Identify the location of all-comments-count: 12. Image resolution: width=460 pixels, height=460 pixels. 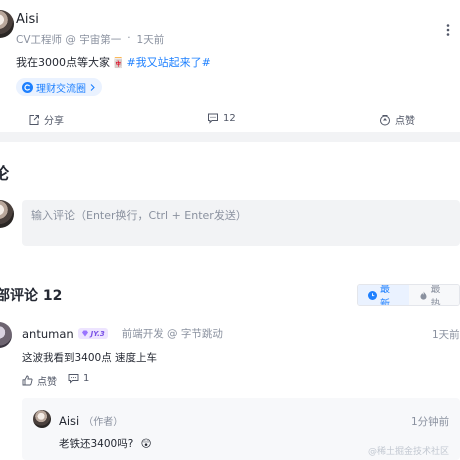
(52, 296).